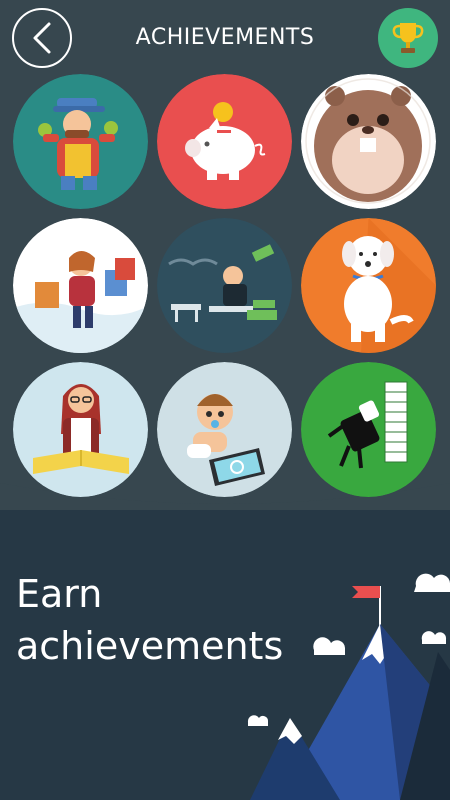 This screenshot has height=800, width=450. I want to click on reader-icon, so click(80, 429).